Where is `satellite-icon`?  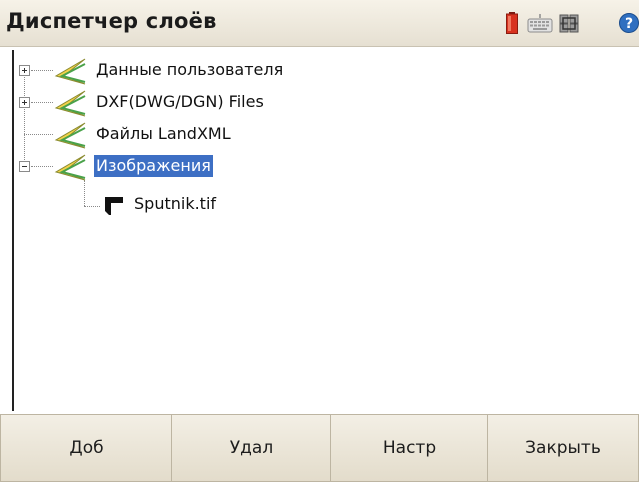 satellite-icon is located at coordinates (569, 25).